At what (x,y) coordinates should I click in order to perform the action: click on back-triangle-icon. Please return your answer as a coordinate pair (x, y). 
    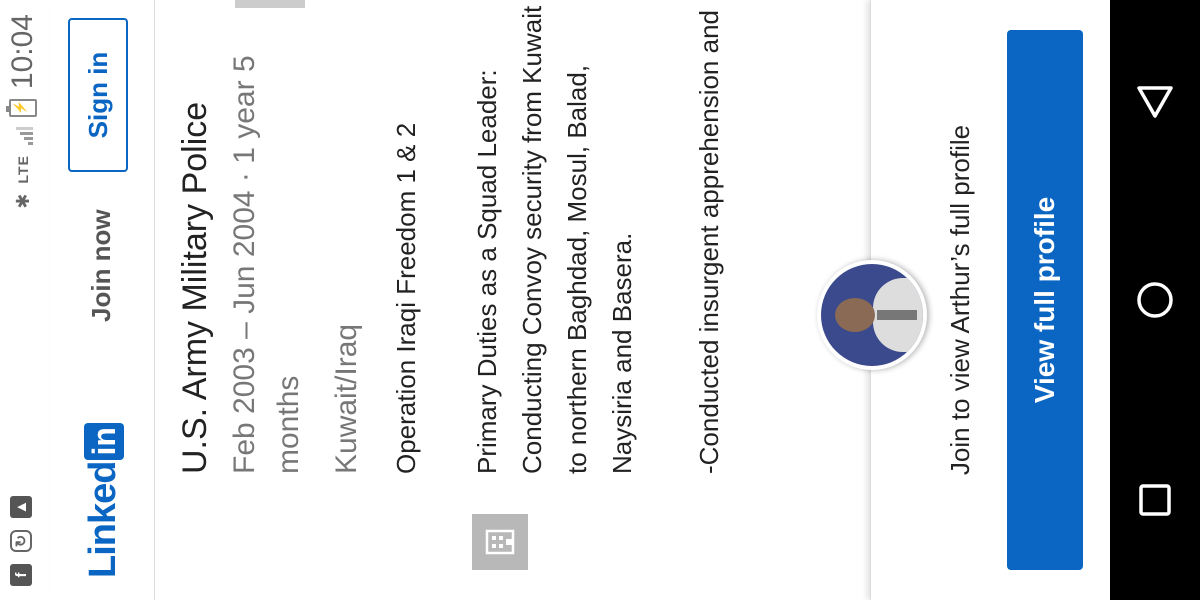
    Looking at the image, I should click on (1155, 102).